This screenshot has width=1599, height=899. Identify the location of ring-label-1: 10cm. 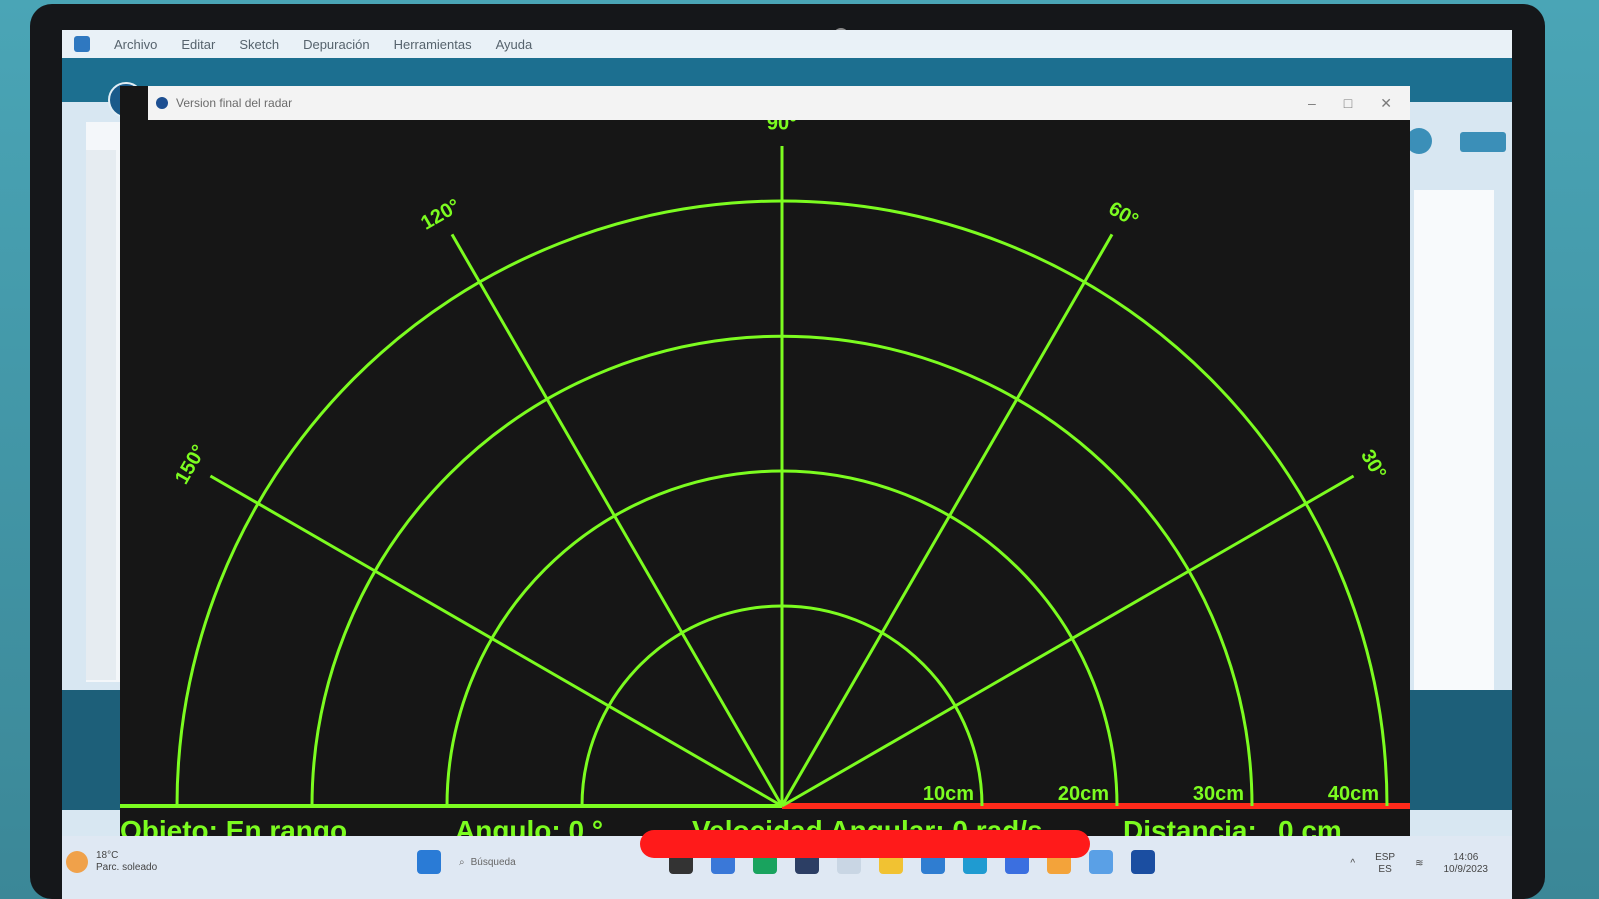
(948, 794).